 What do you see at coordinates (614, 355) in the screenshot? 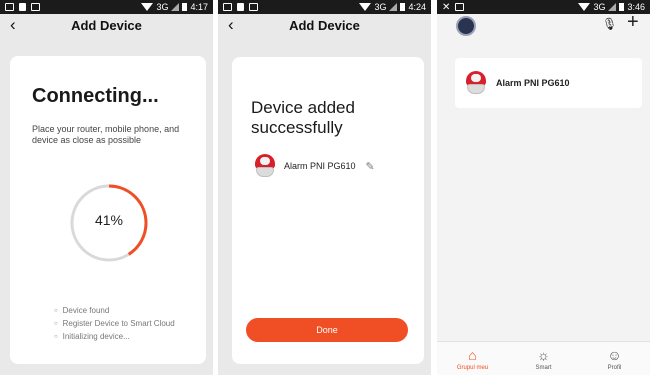
I see `profile-icon: ☺` at bounding box center [614, 355].